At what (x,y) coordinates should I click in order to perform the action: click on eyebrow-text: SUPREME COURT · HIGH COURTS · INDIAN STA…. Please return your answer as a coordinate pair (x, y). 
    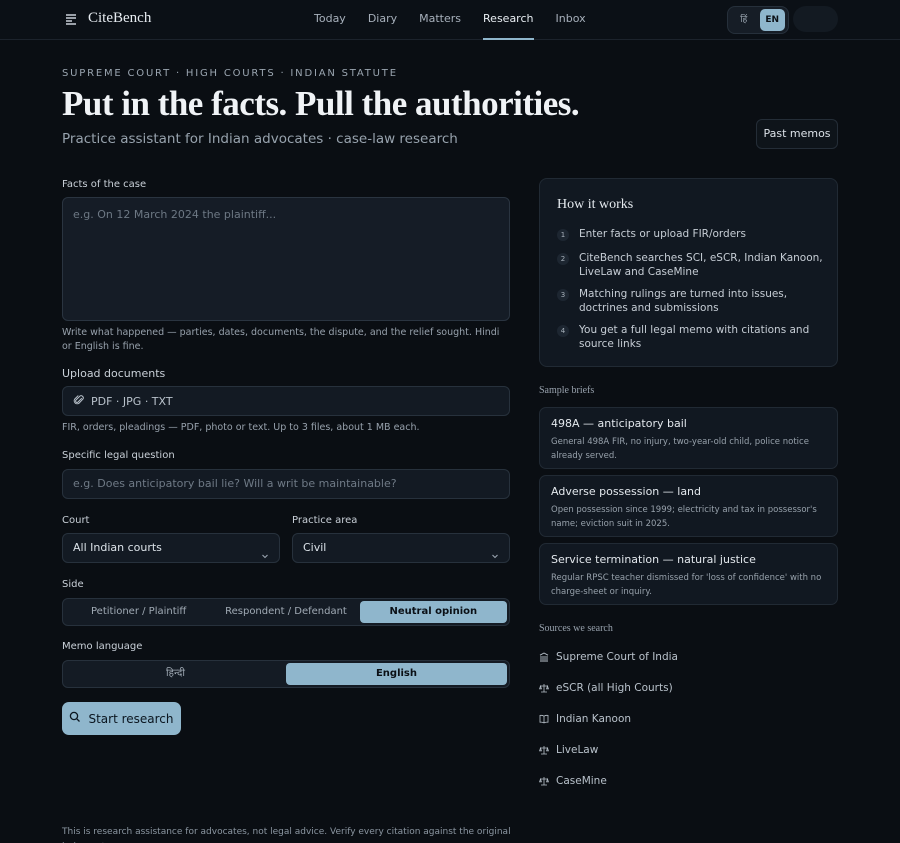
    Looking at the image, I should click on (230, 73).